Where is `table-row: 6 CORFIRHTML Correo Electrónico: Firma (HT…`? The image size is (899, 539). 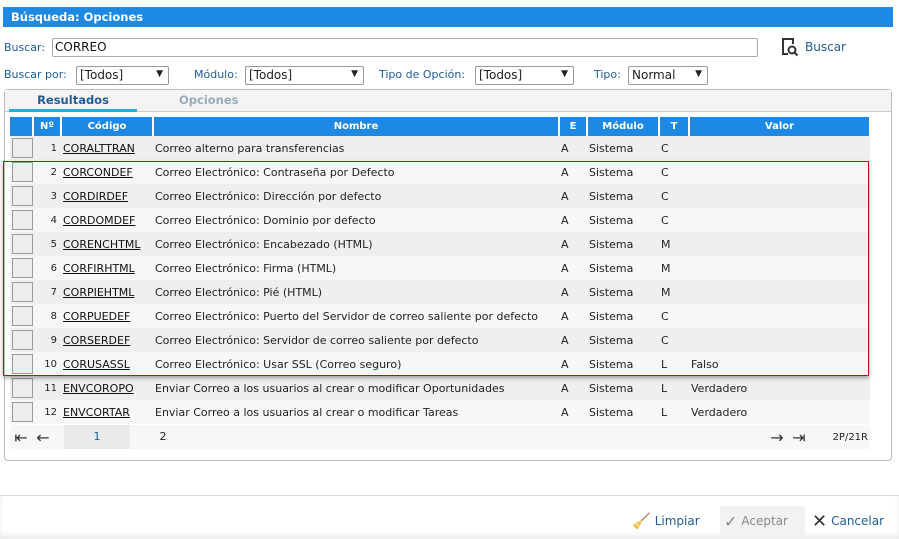
table-row: 6 CORFIRHTML Correo Electrónico: Firma (HT… is located at coordinates (440, 268).